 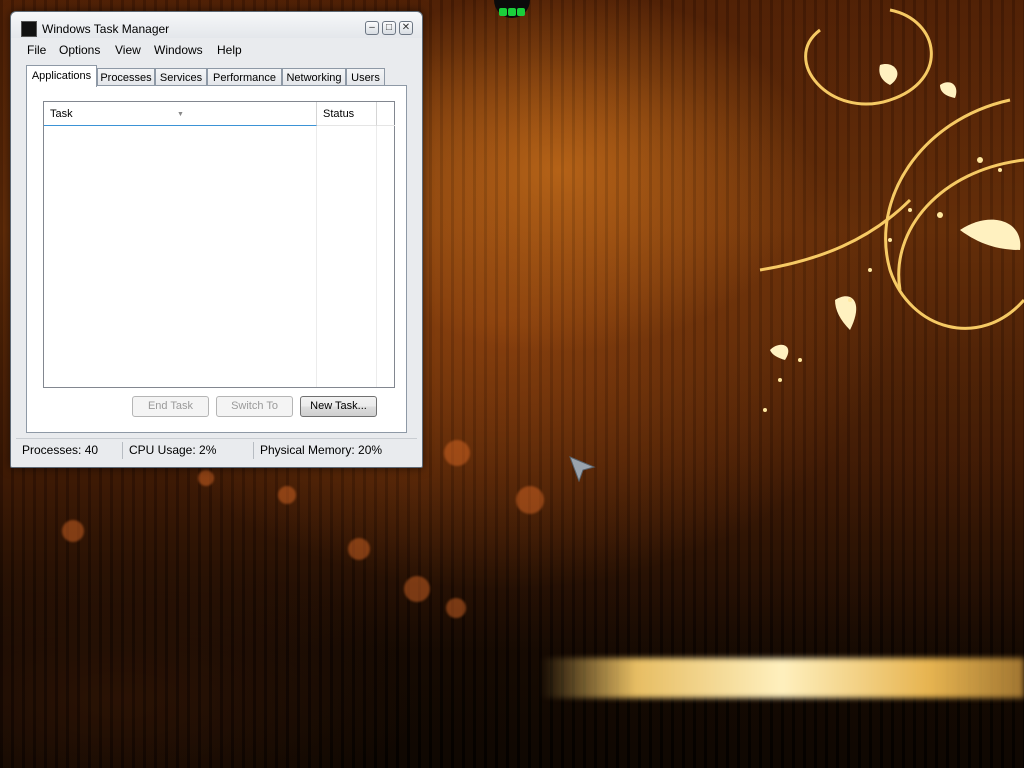 What do you see at coordinates (216, 50) in the screenshot?
I see `menu-bar: File Options View Windows Help` at bounding box center [216, 50].